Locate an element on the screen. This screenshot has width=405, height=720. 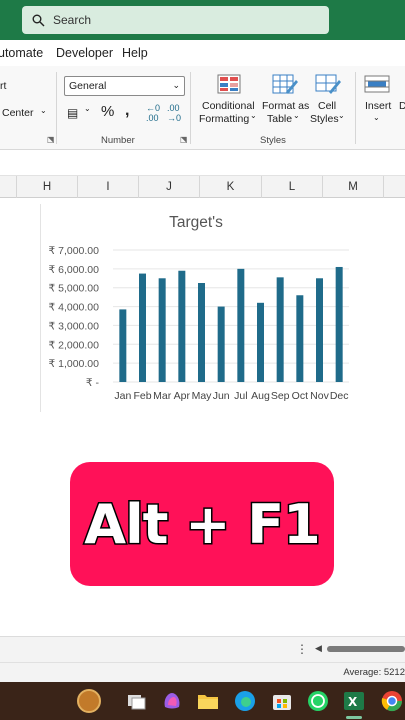
format-as-table-line1: Format as is located at coordinates (285, 106).